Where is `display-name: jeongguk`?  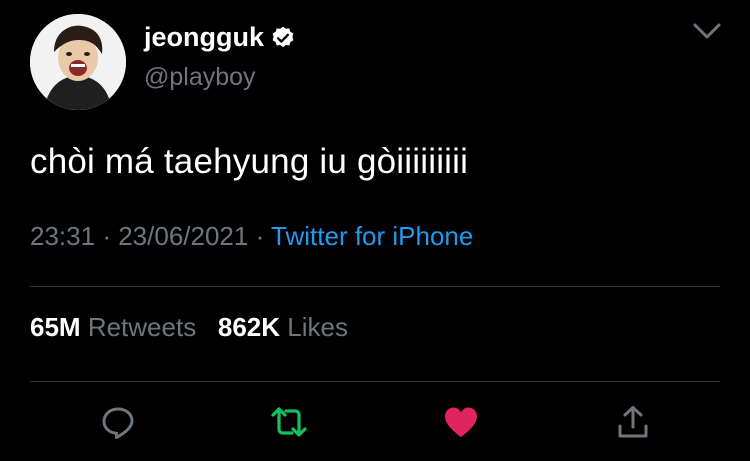 display-name: jeongguk is located at coordinates (220, 37).